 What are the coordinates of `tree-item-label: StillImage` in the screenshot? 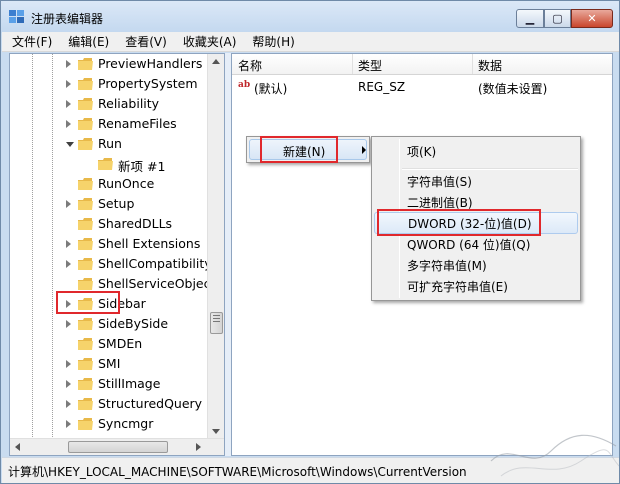 It's located at (129, 383).